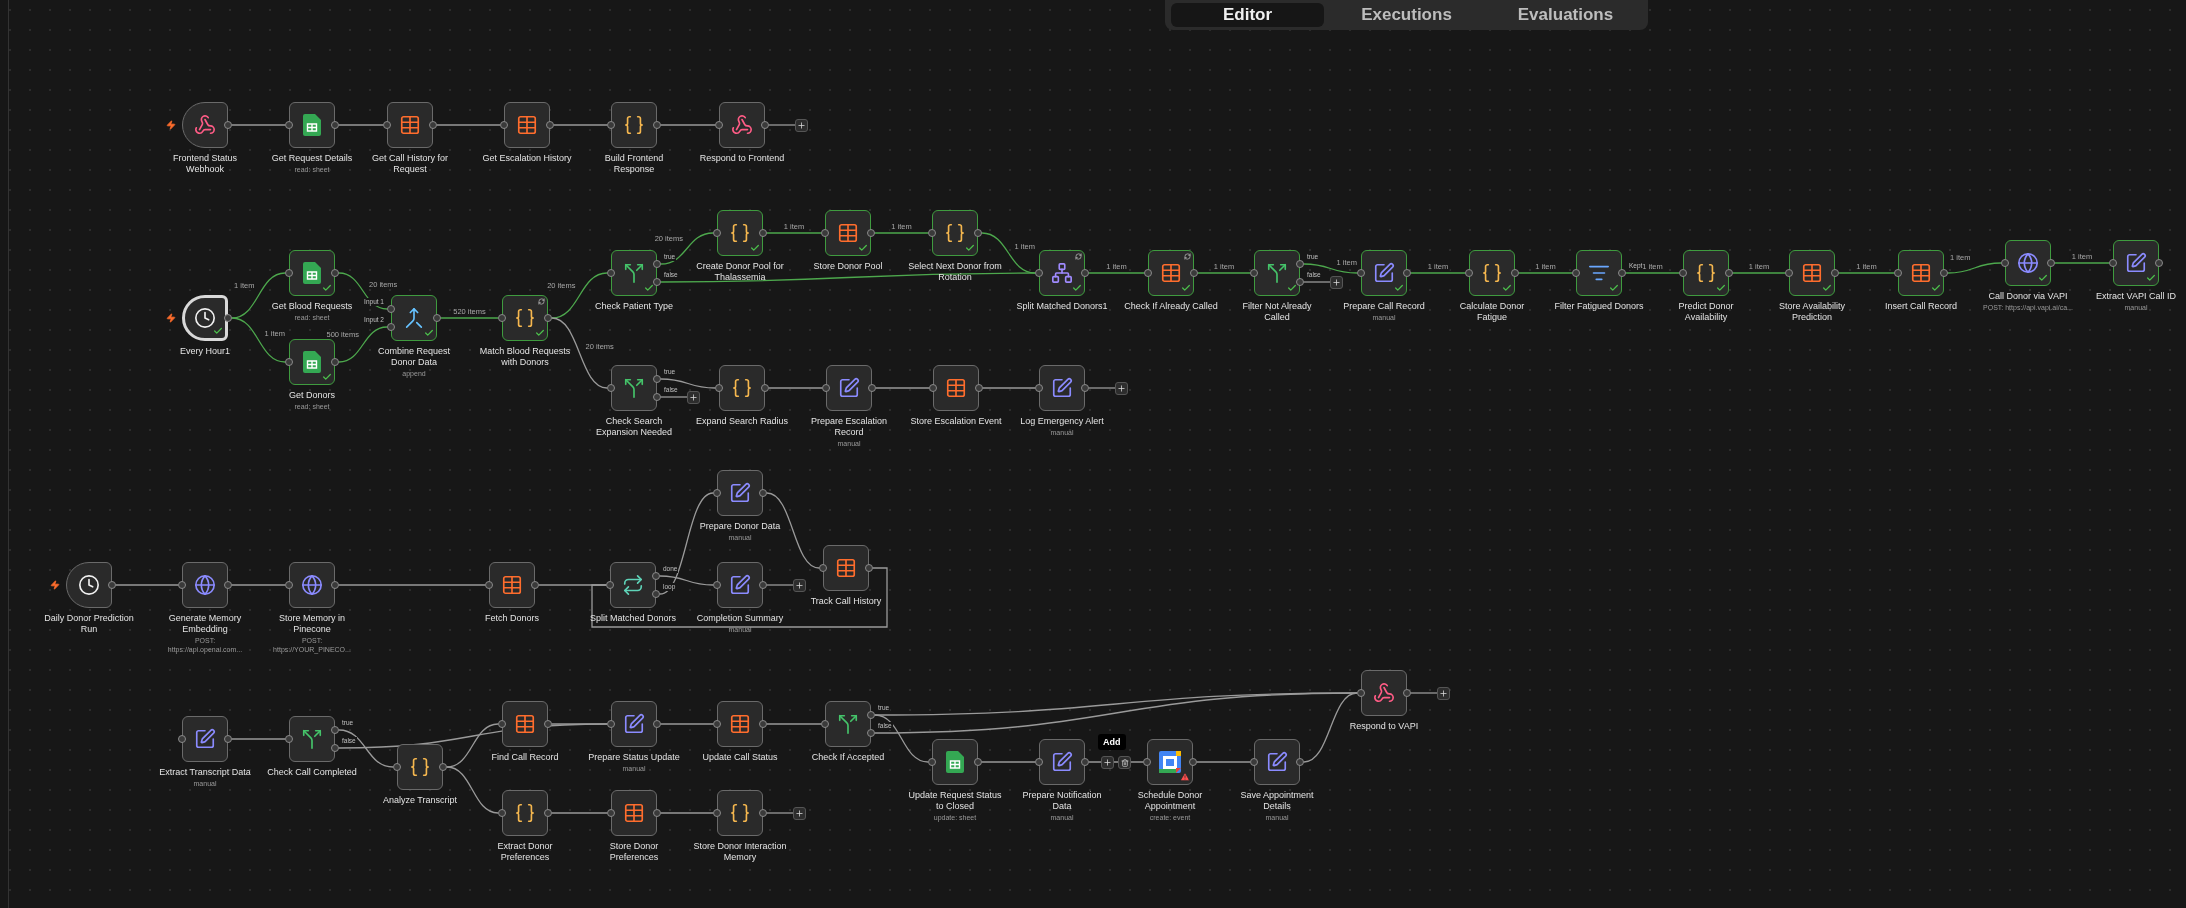  What do you see at coordinates (1565, 15) in the screenshot?
I see `tab: Evaluations` at bounding box center [1565, 15].